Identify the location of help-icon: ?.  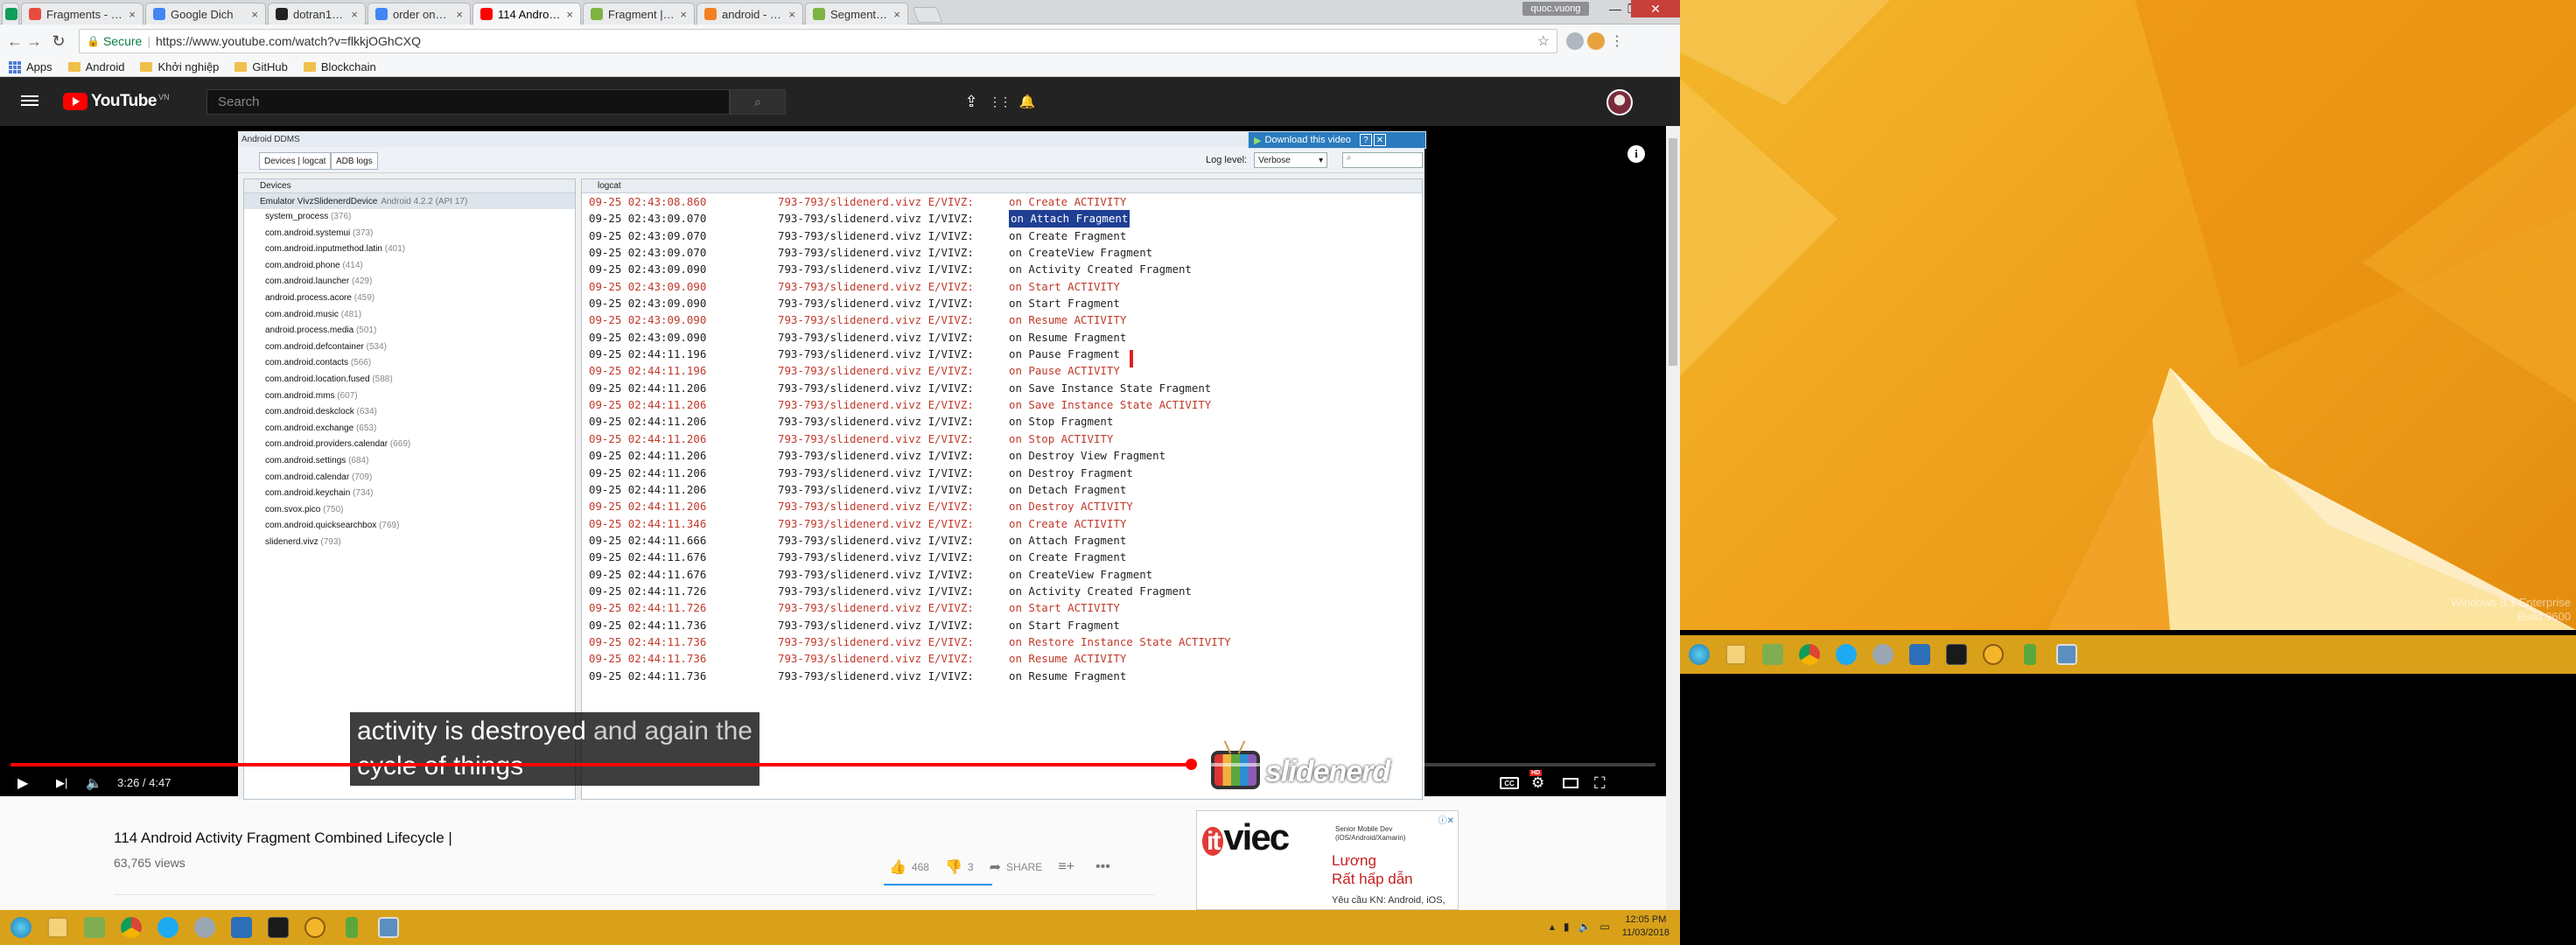
(1365, 140).